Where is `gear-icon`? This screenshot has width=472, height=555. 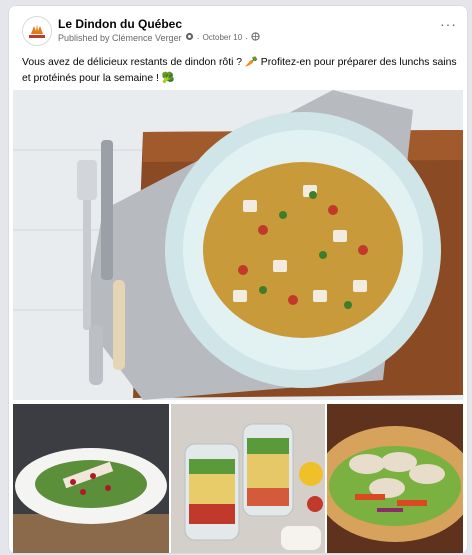
gear-icon is located at coordinates (189, 37).